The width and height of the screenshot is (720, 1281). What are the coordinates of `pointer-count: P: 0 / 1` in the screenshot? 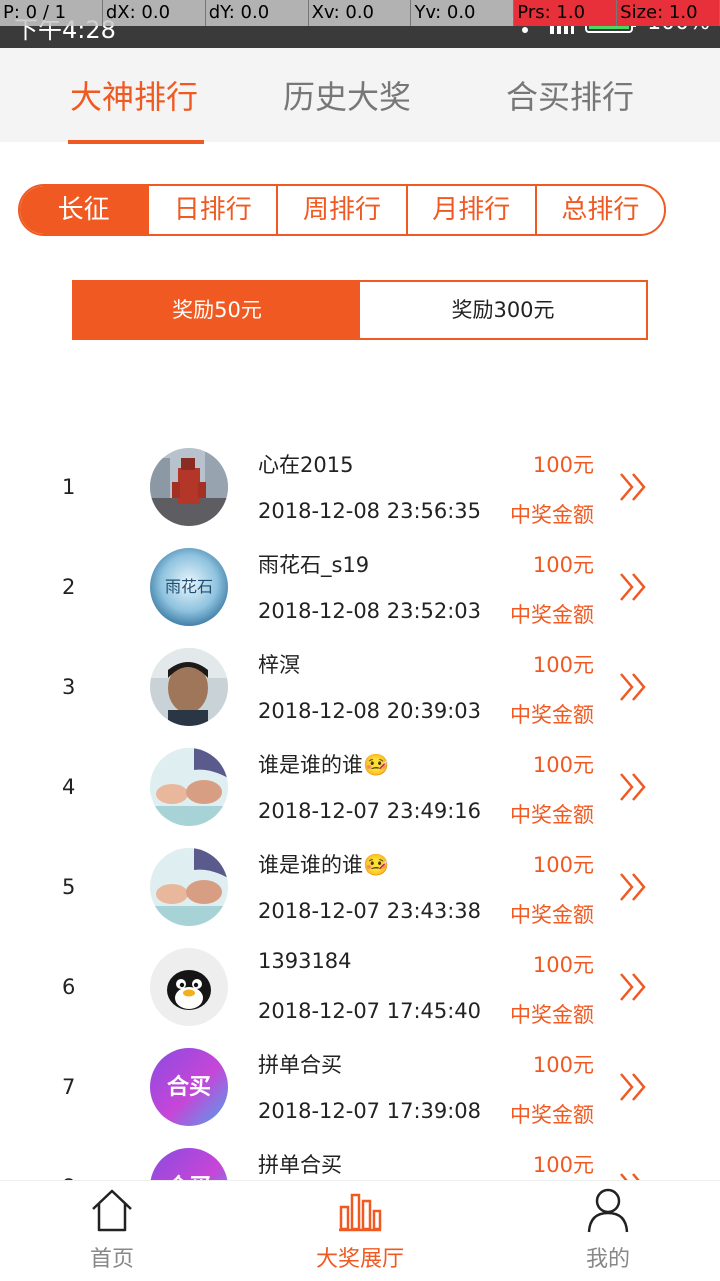 It's located at (51, 13).